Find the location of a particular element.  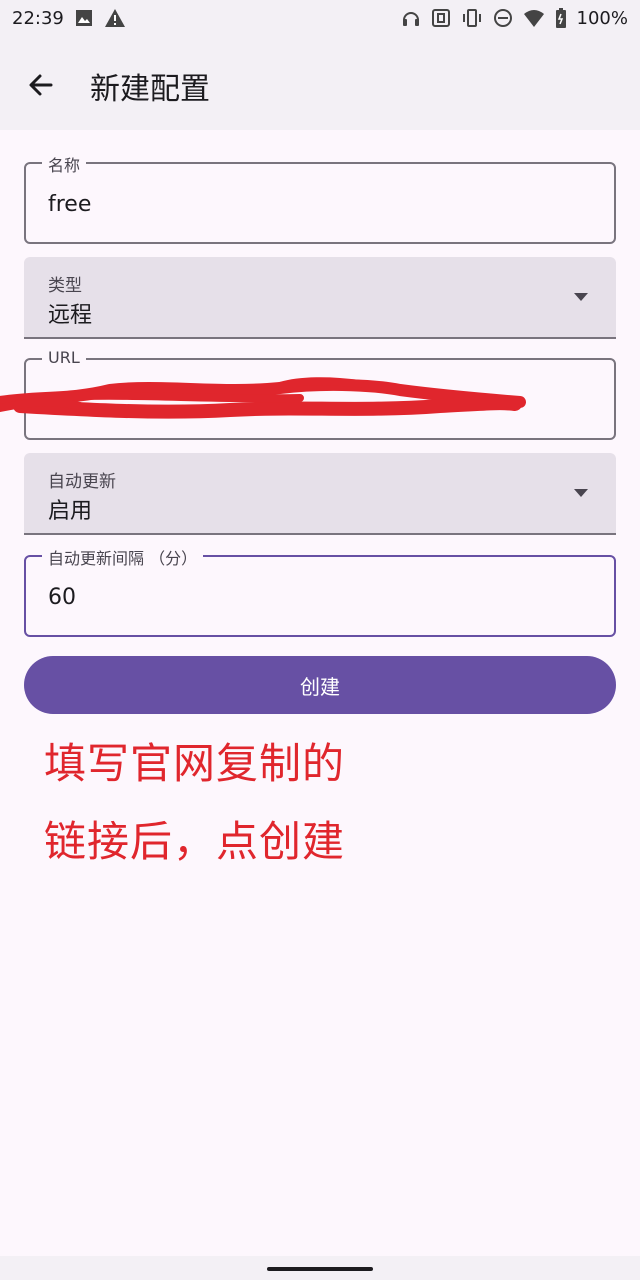

nfc-icon is located at coordinates (441, 18).